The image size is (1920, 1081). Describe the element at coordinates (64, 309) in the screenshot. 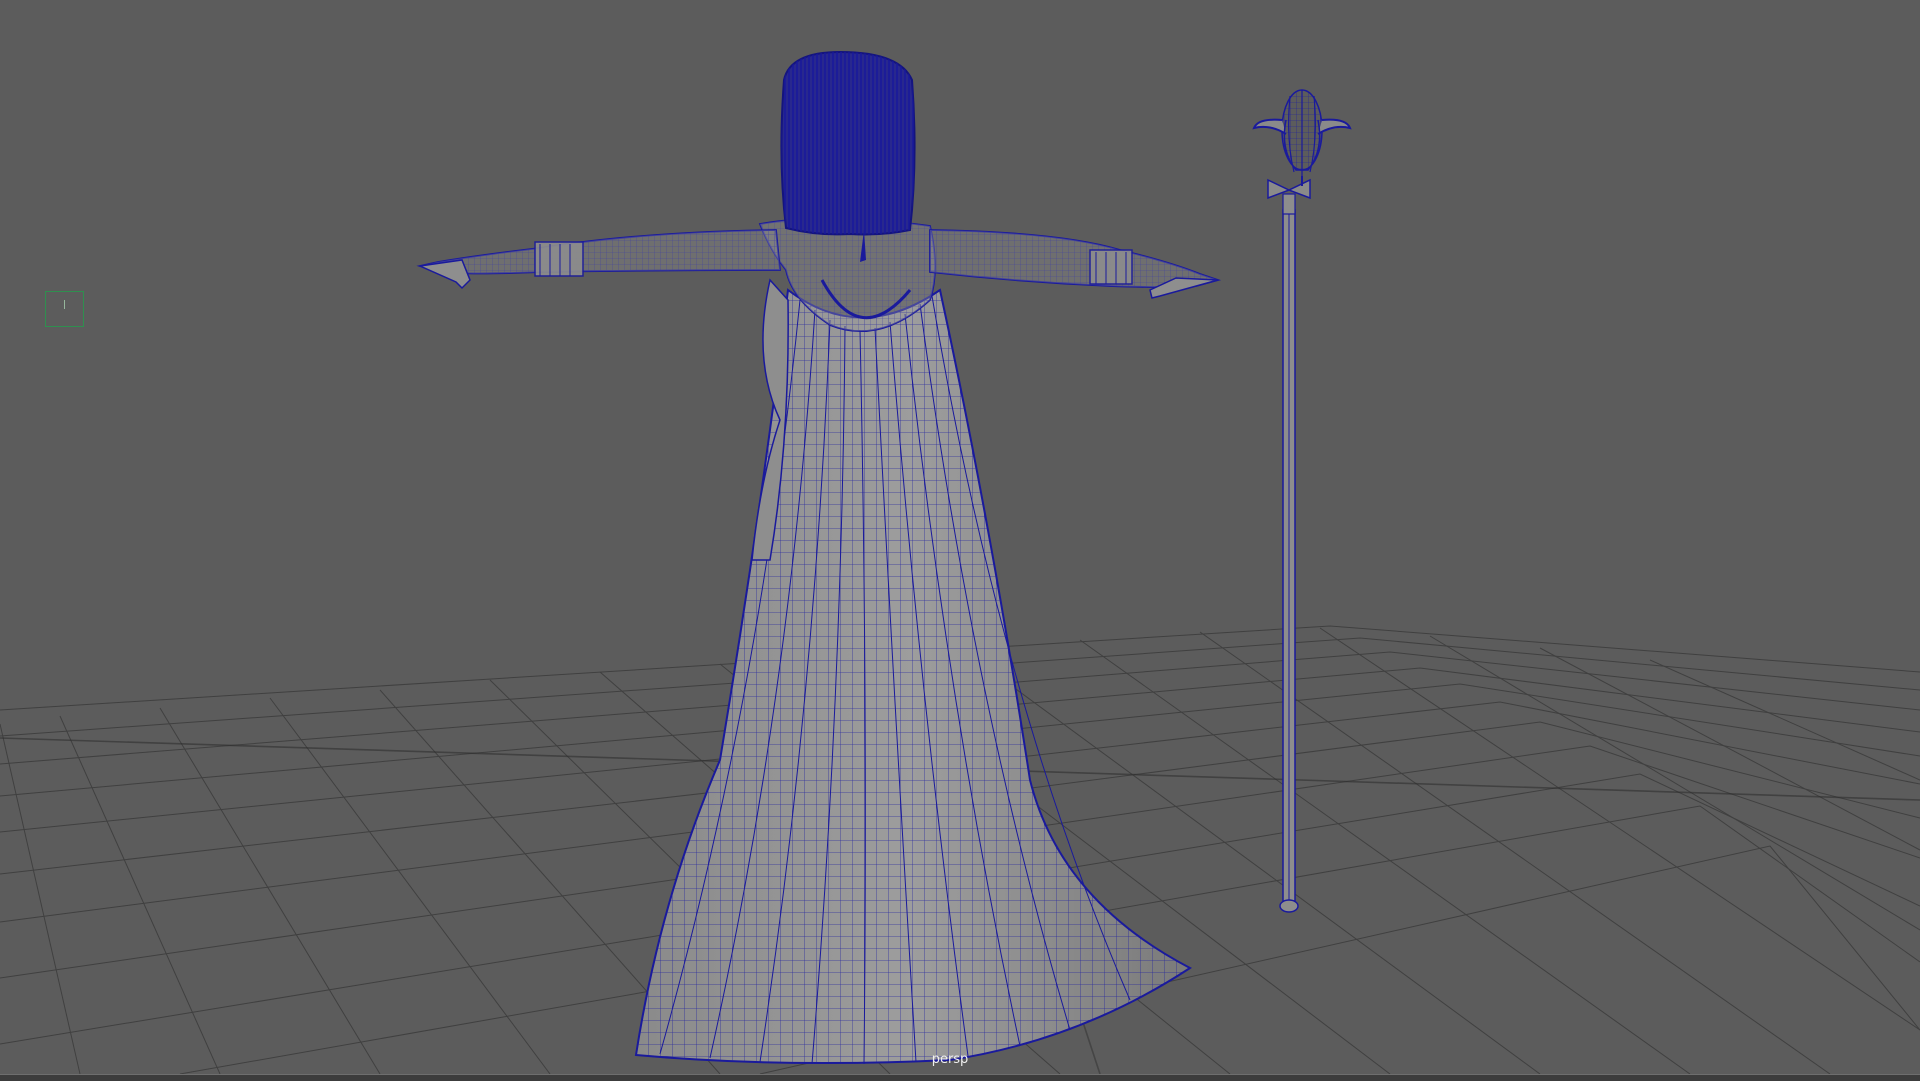

I see `view-cube-icon: |` at that location.